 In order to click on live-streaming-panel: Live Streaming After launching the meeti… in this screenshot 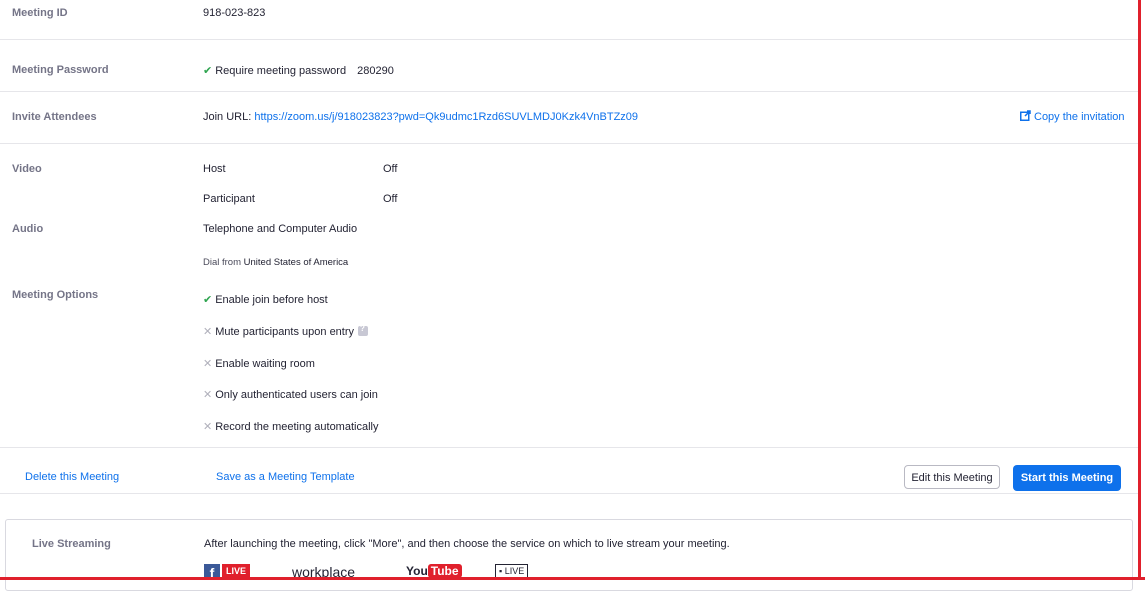, I will do `click(569, 555)`.